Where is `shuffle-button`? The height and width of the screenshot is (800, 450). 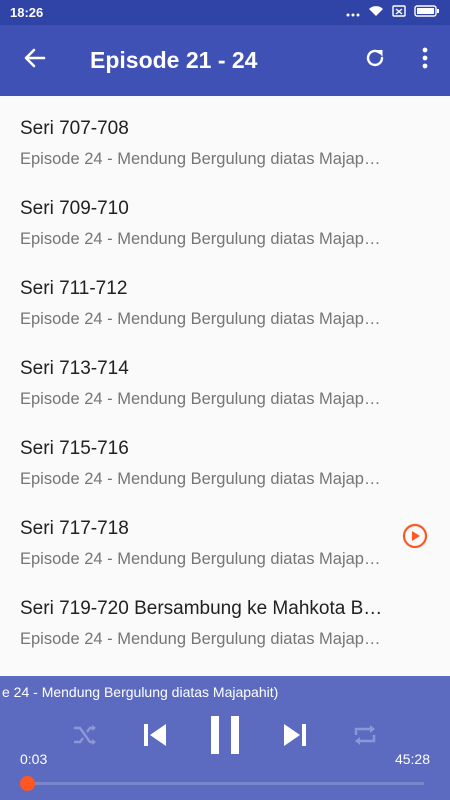 shuffle-button is located at coordinates (85, 737).